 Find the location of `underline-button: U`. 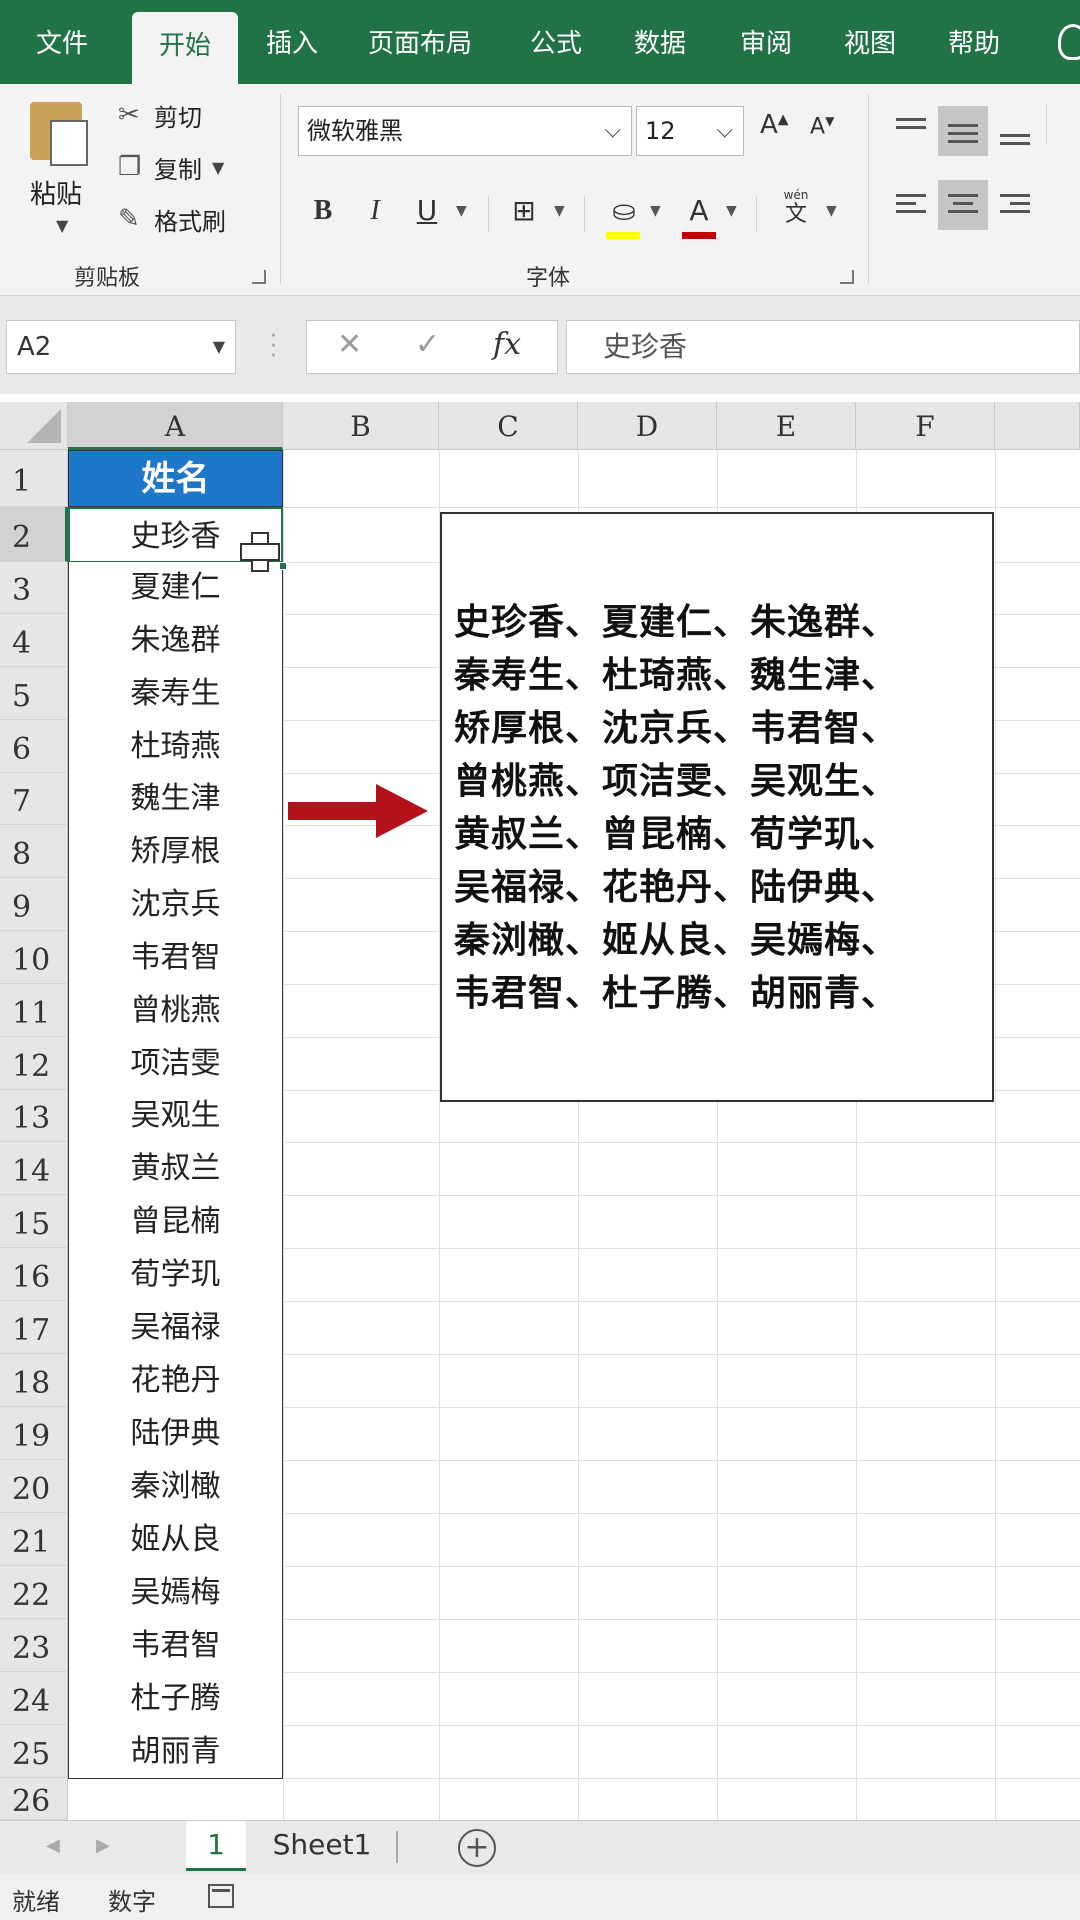

underline-button: U is located at coordinates (427, 211).